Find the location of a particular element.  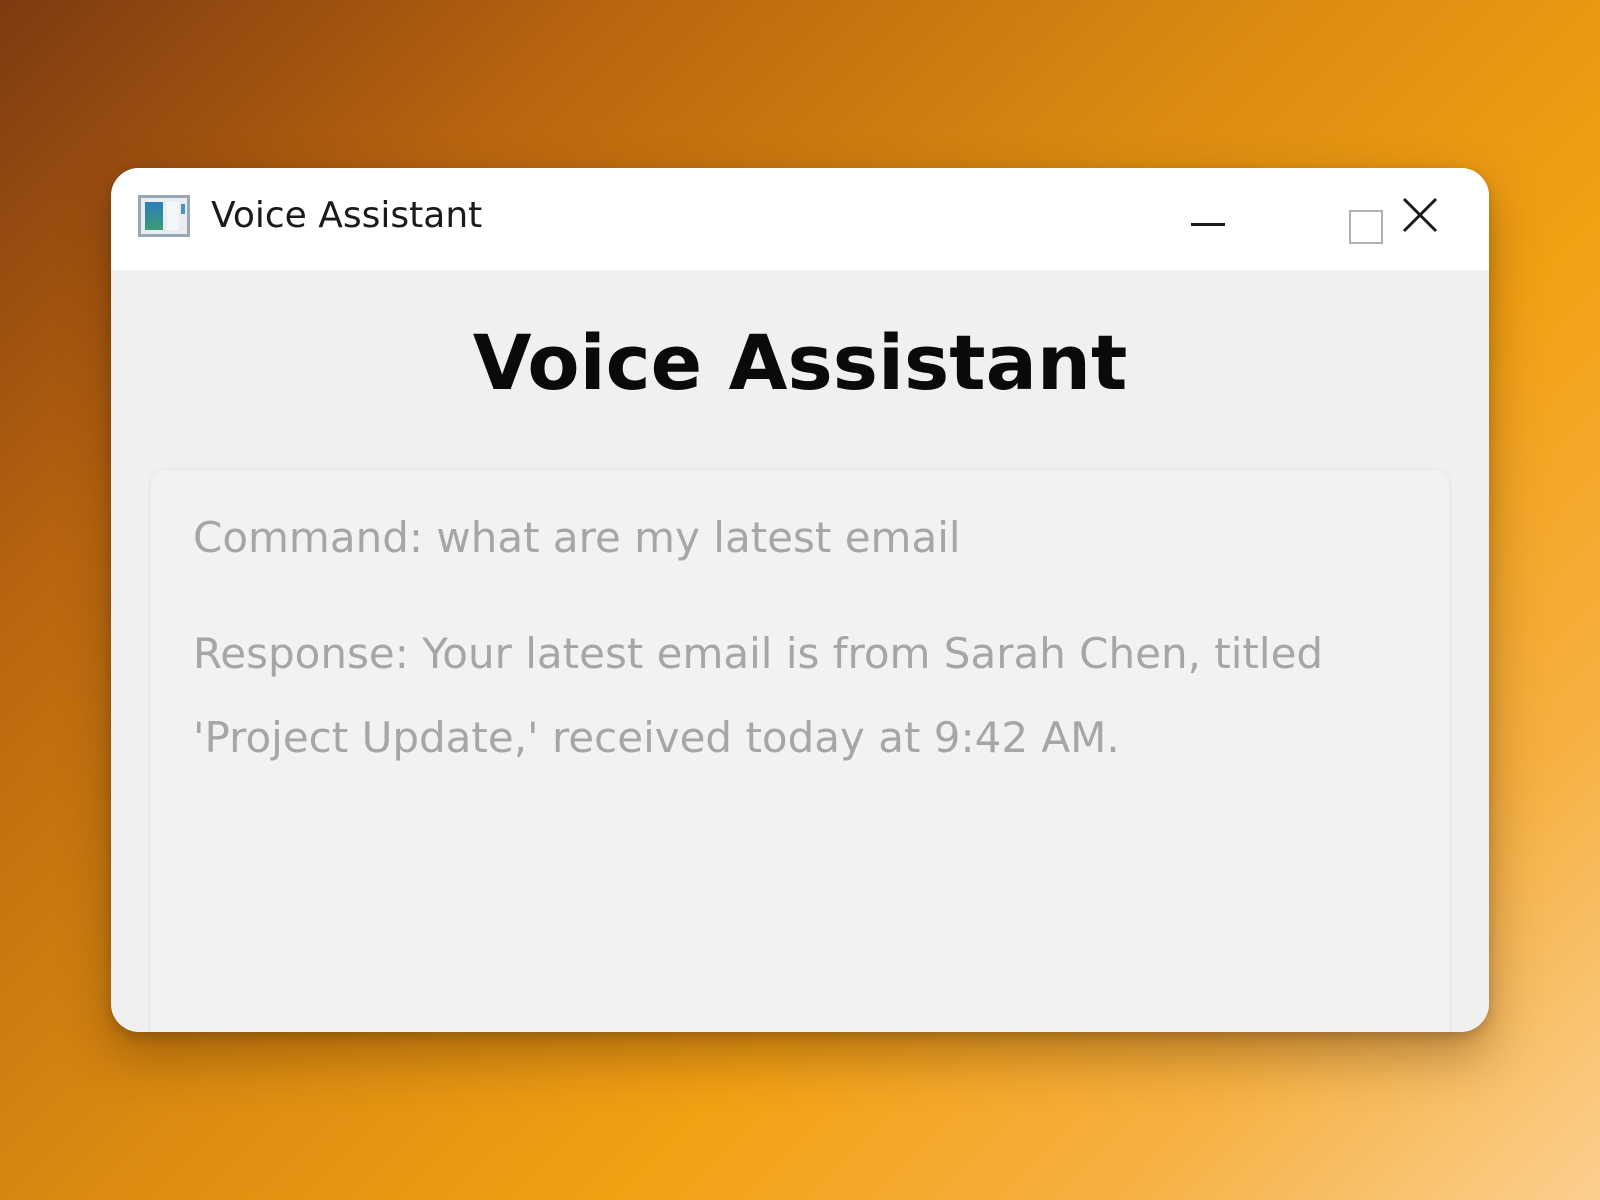

page-title: Voice Assistant is located at coordinates (800, 362).